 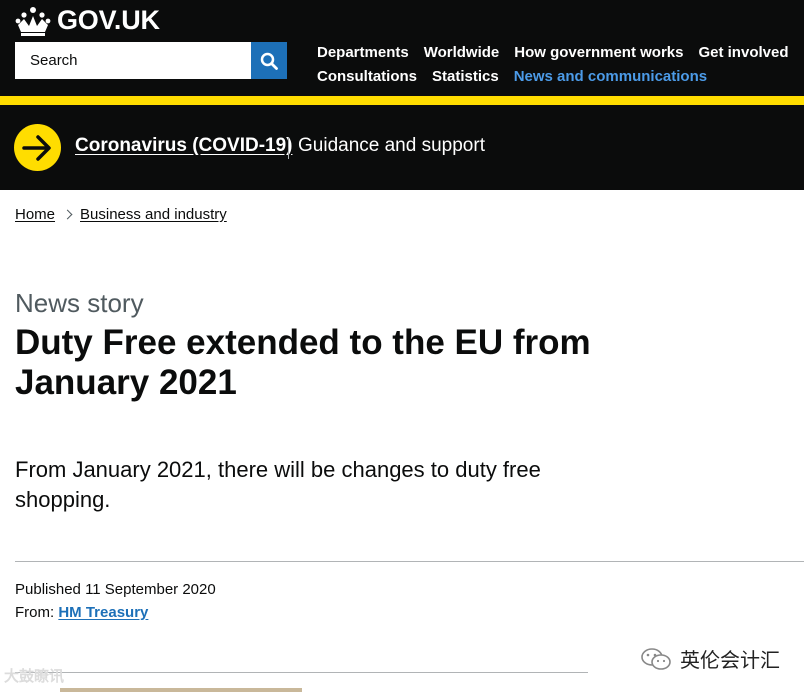 I want to click on chevron-right-icon, so click(x=67, y=214).